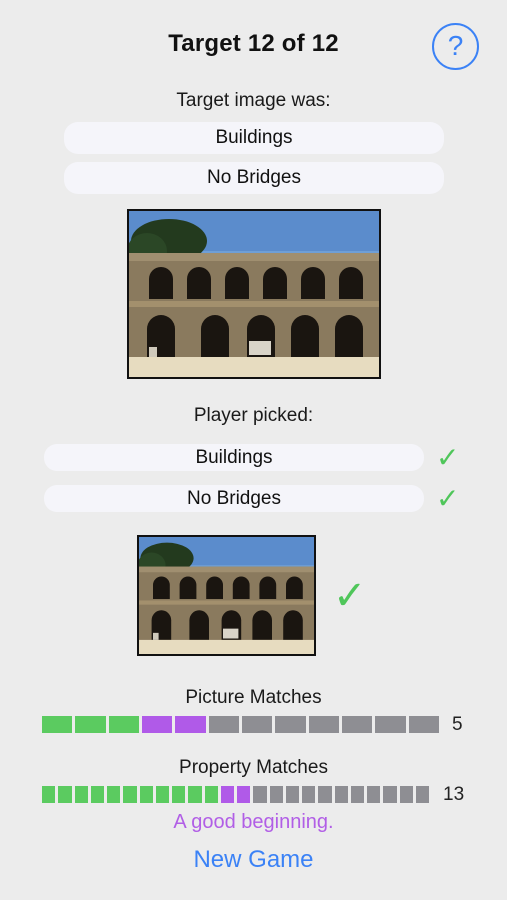  I want to click on target-property-2: No Bridges, so click(254, 178).